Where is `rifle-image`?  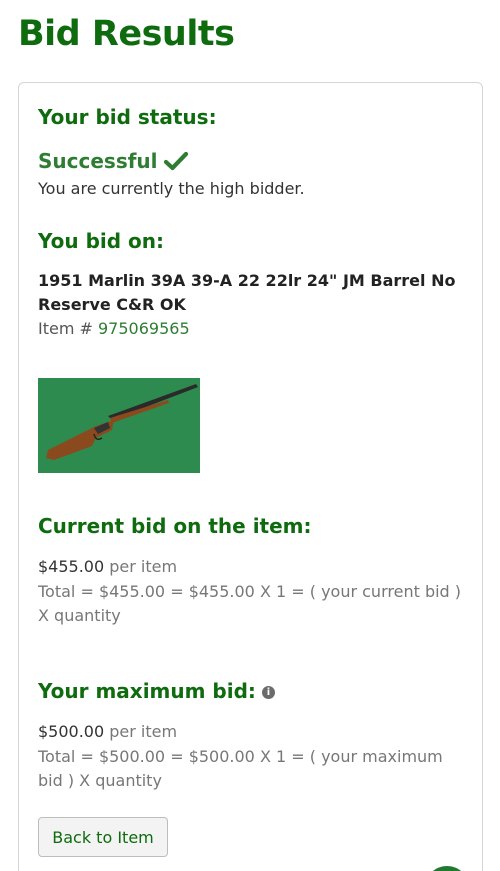
rifle-image is located at coordinates (119, 425).